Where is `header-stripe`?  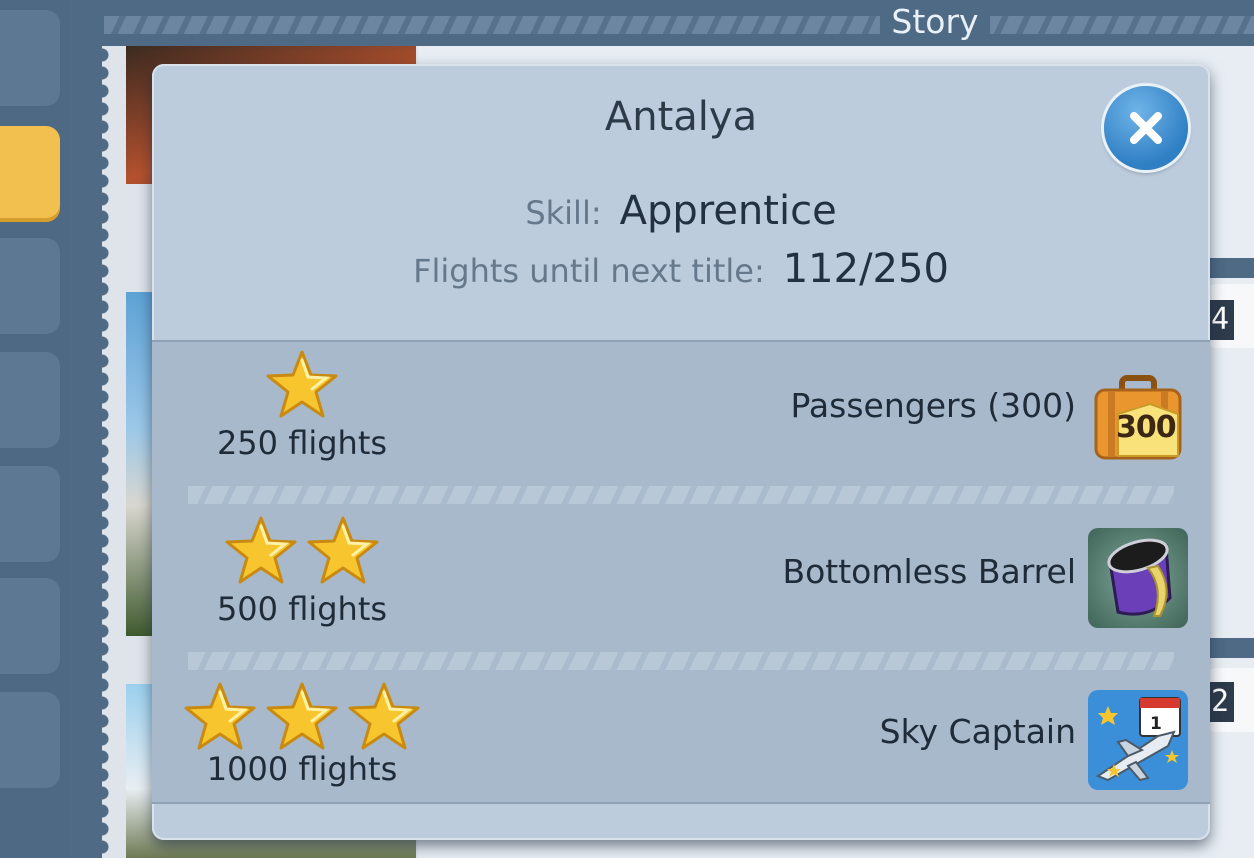
header-stripe is located at coordinates (679, 25).